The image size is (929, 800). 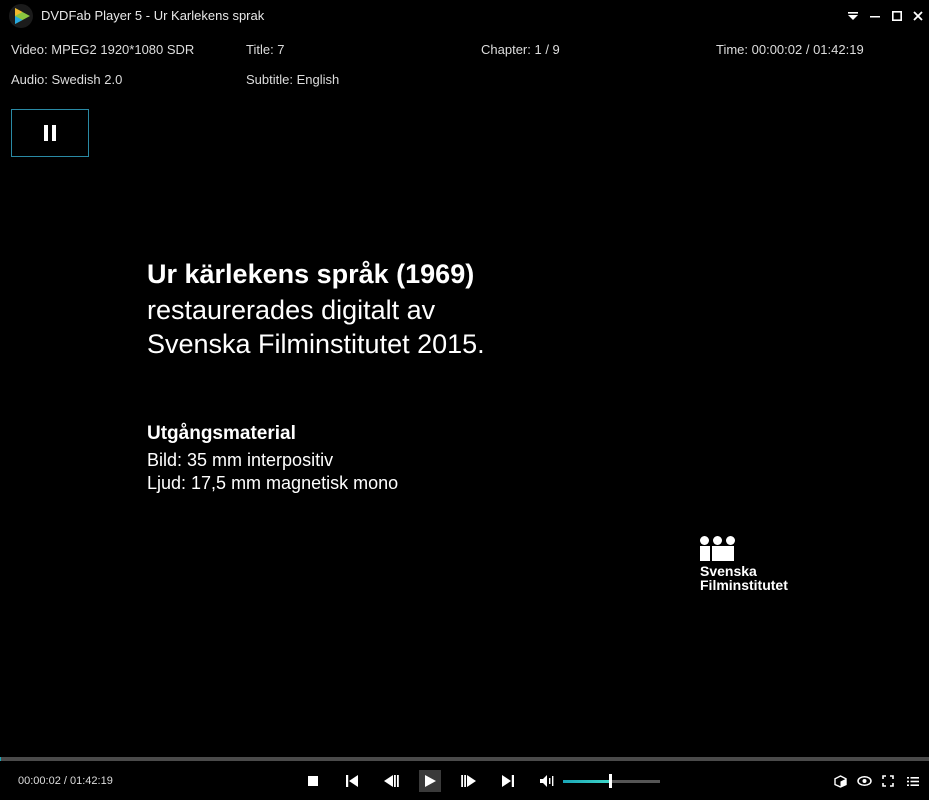 I want to click on fullscreen-icon, so click(x=888, y=781).